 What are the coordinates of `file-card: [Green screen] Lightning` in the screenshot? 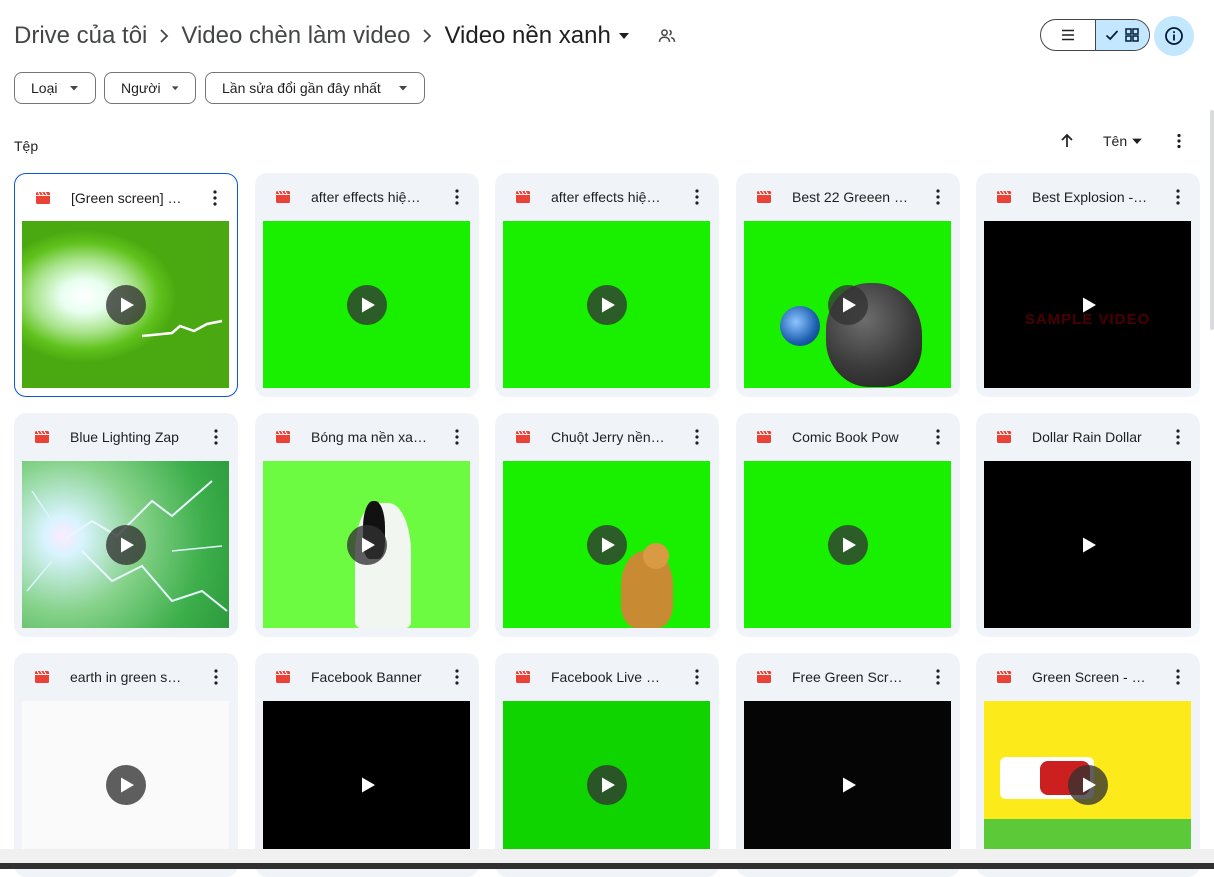 It's located at (126, 285).